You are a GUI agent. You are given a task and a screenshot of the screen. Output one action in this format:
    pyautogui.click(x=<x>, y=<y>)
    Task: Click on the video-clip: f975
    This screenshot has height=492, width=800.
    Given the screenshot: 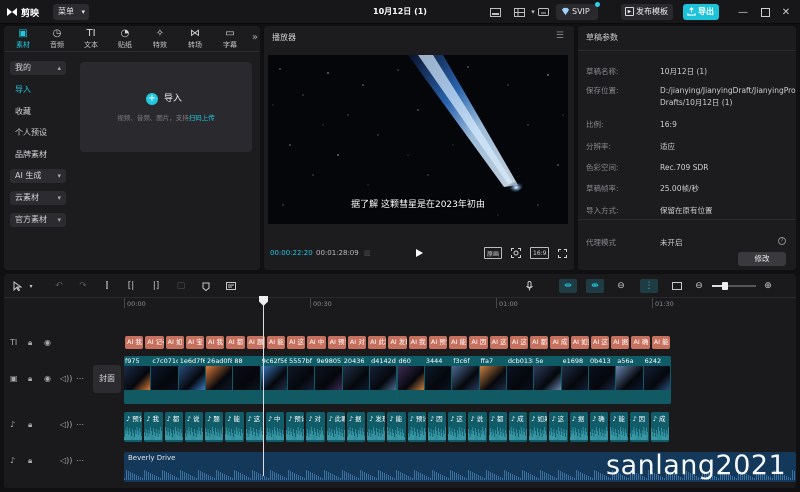 What is the action you would take?
    pyautogui.click(x=138, y=380)
    